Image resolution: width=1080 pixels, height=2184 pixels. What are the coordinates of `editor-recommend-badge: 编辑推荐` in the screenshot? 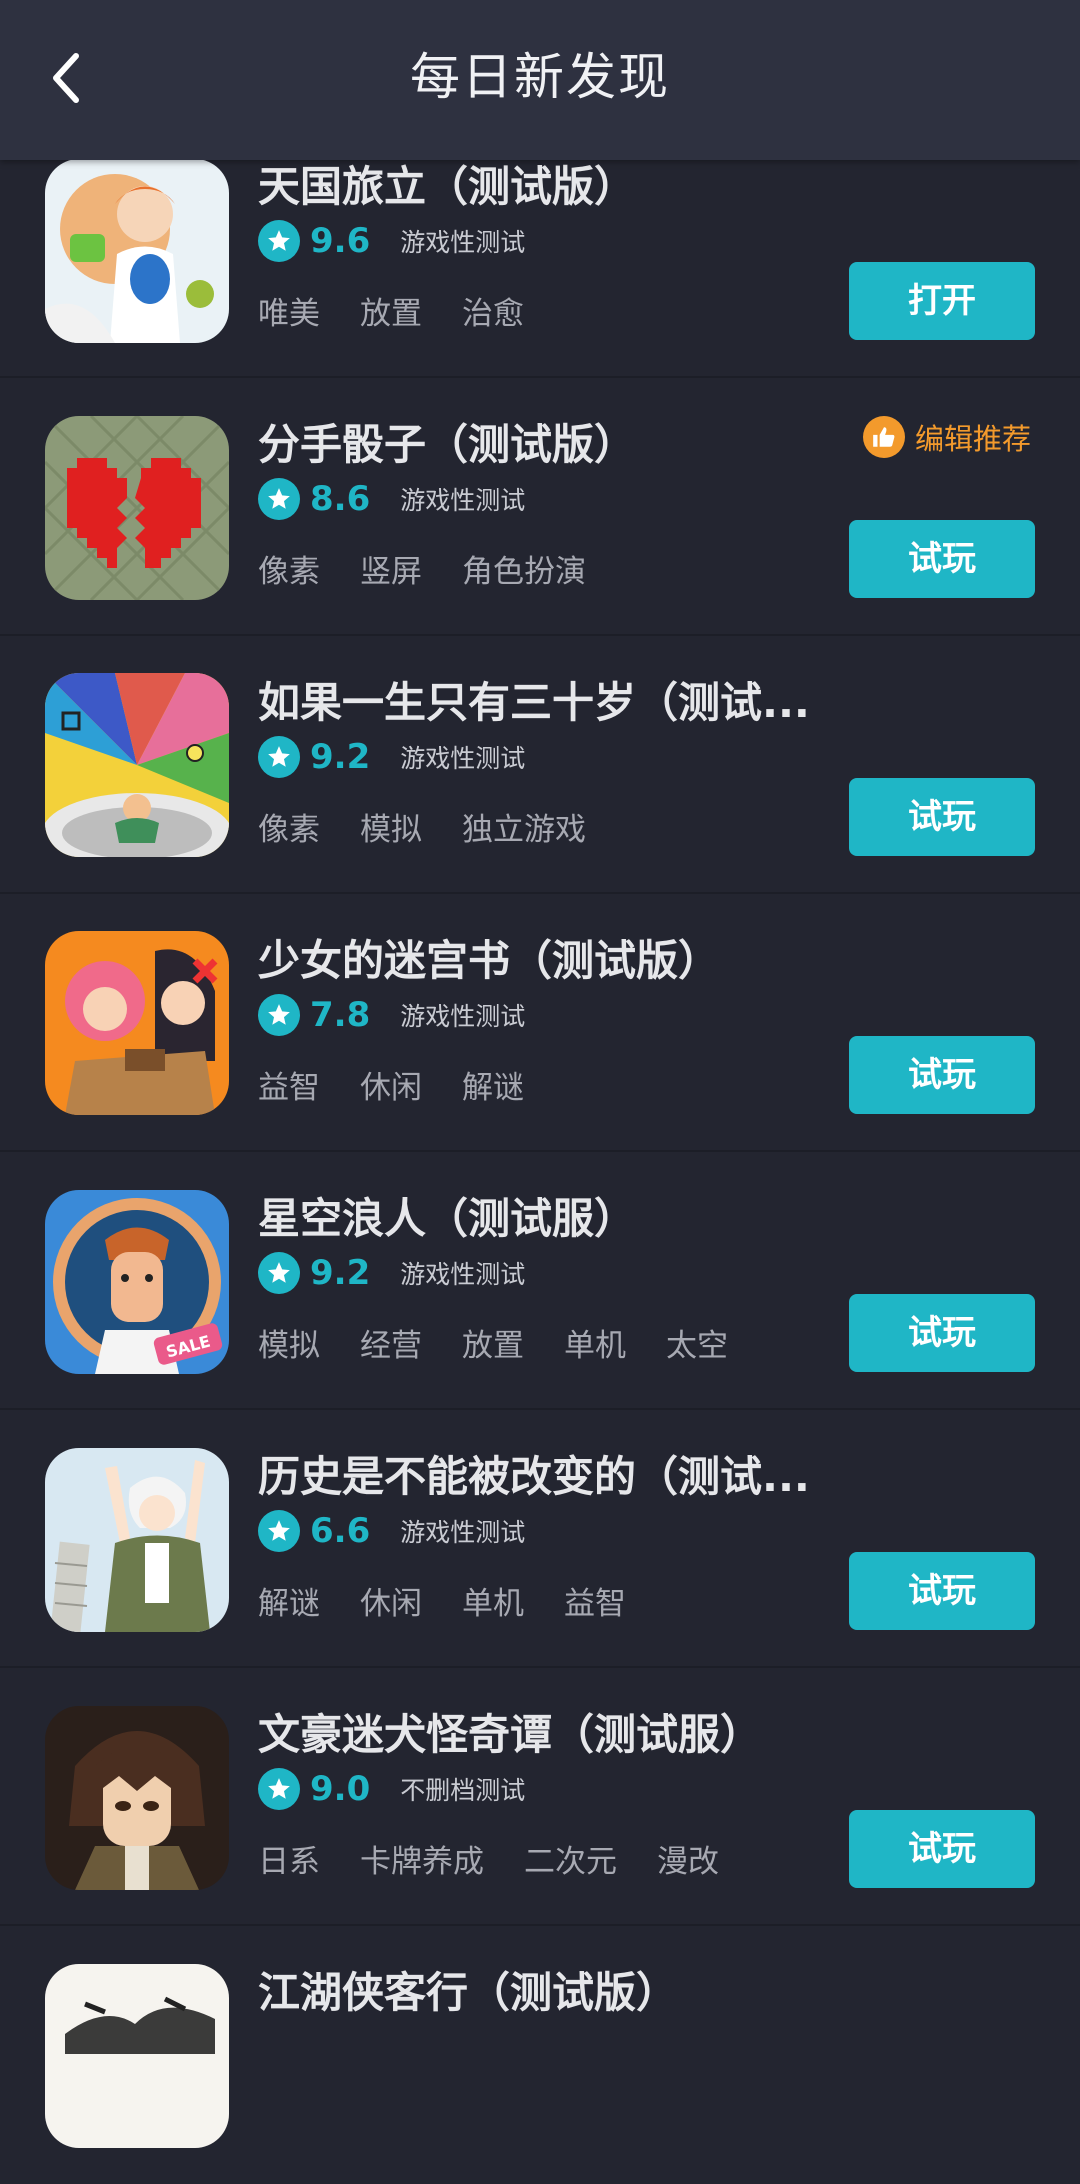 It's located at (947, 437).